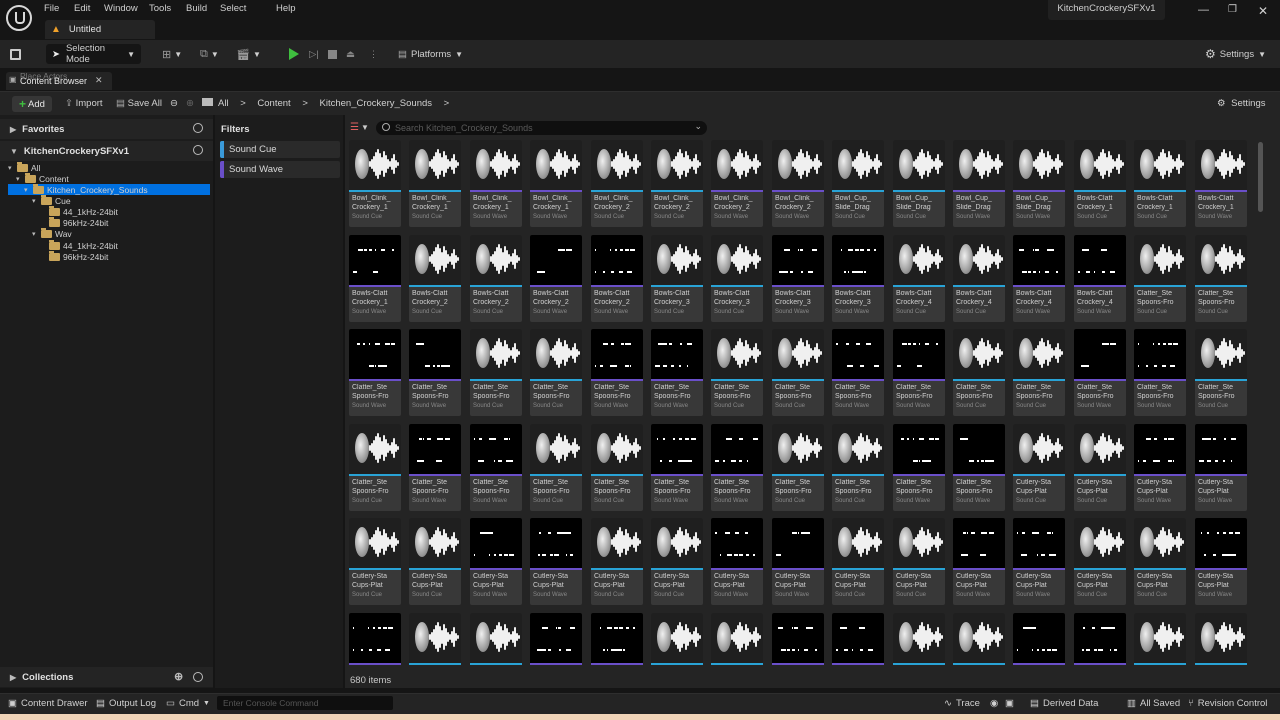 This screenshot has height=720, width=1280. What do you see at coordinates (59, 80) in the screenshot?
I see `content-browser-tab: ▣ Place Actors Content Browser ✕` at bounding box center [59, 80].